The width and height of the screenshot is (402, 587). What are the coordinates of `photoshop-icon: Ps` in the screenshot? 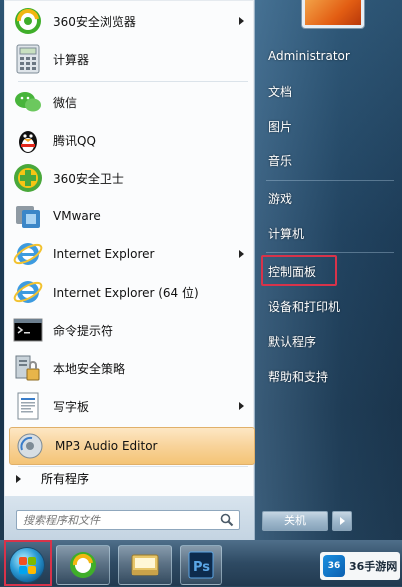 It's located at (201, 565).